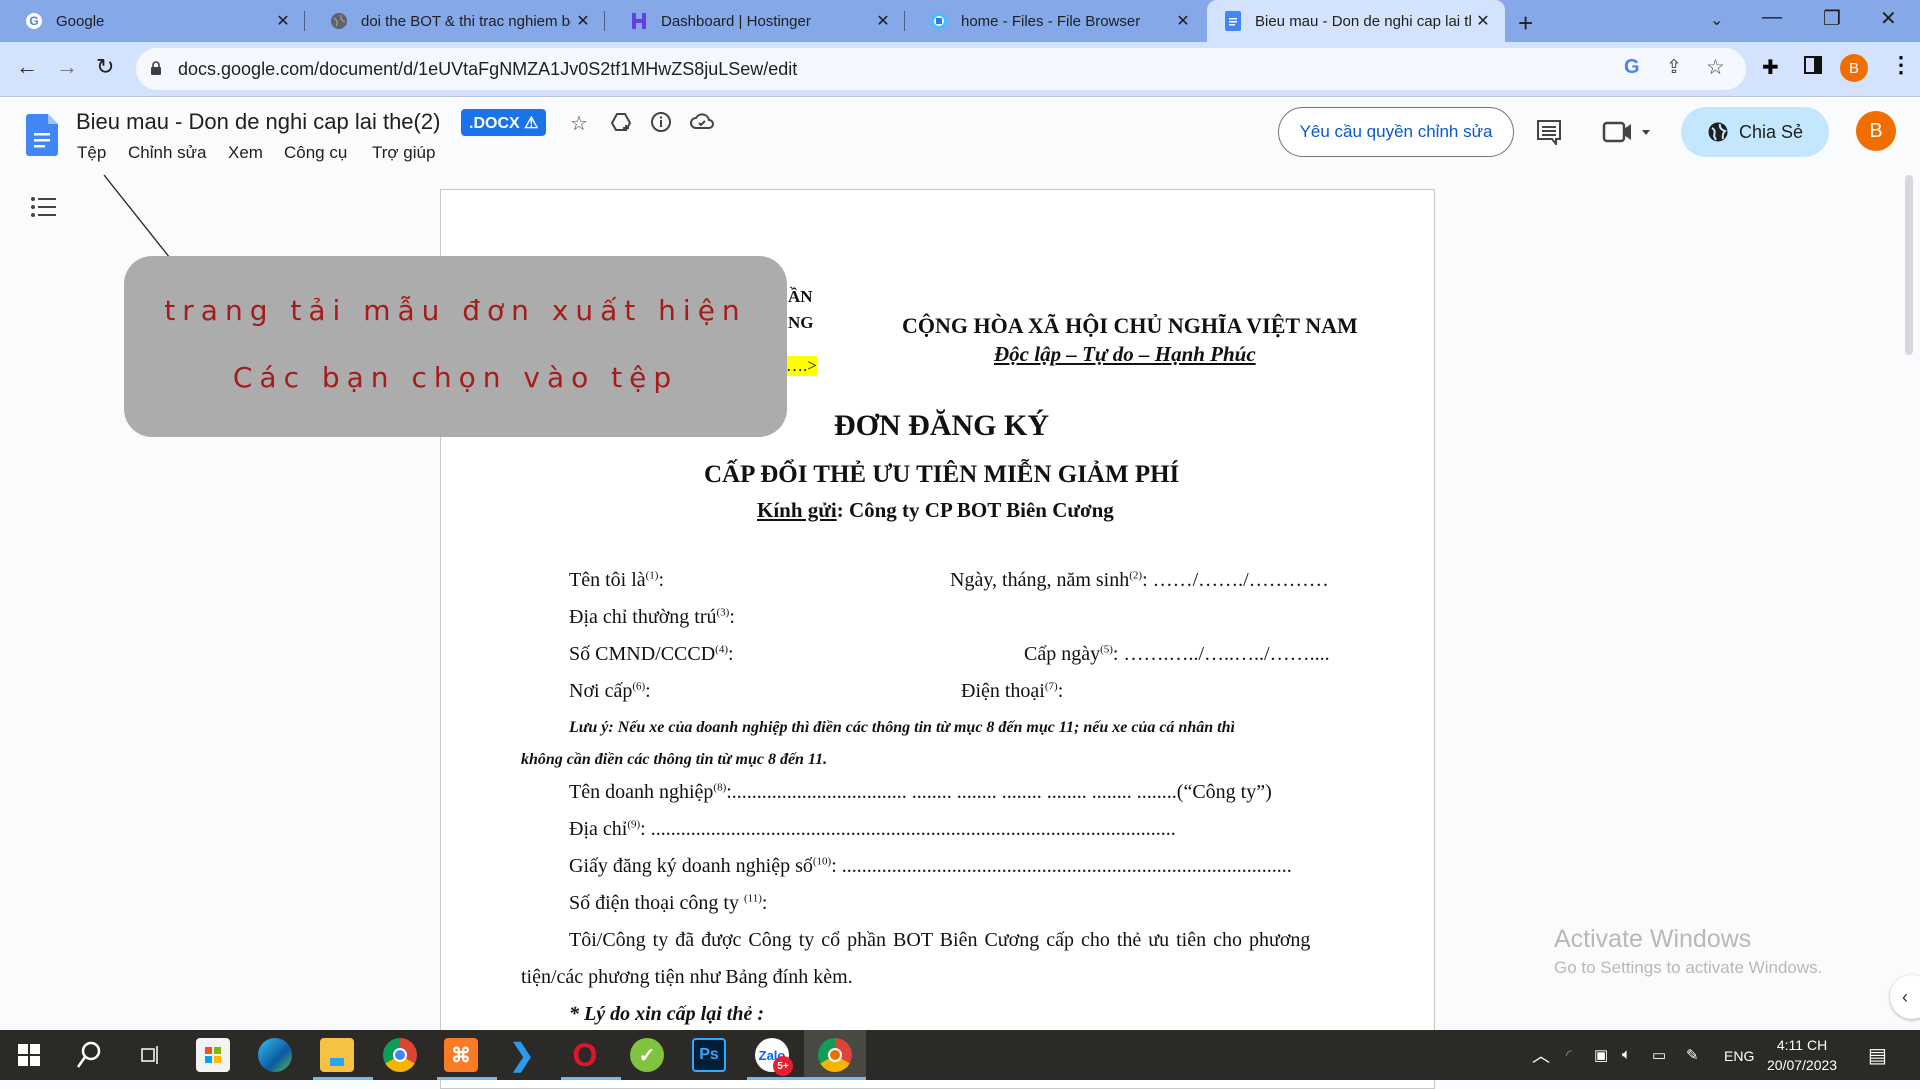 Image resolution: width=1920 pixels, height=1089 pixels. What do you see at coordinates (67, 67) in the screenshot?
I see `forward-button: →` at bounding box center [67, 67].